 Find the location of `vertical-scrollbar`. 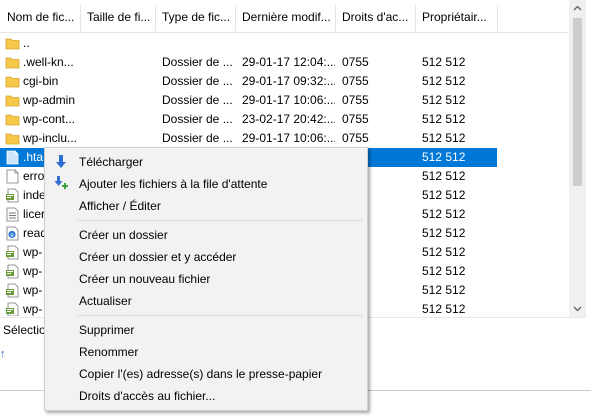

vertical-scrollbar is located at coordinates (577, 158).